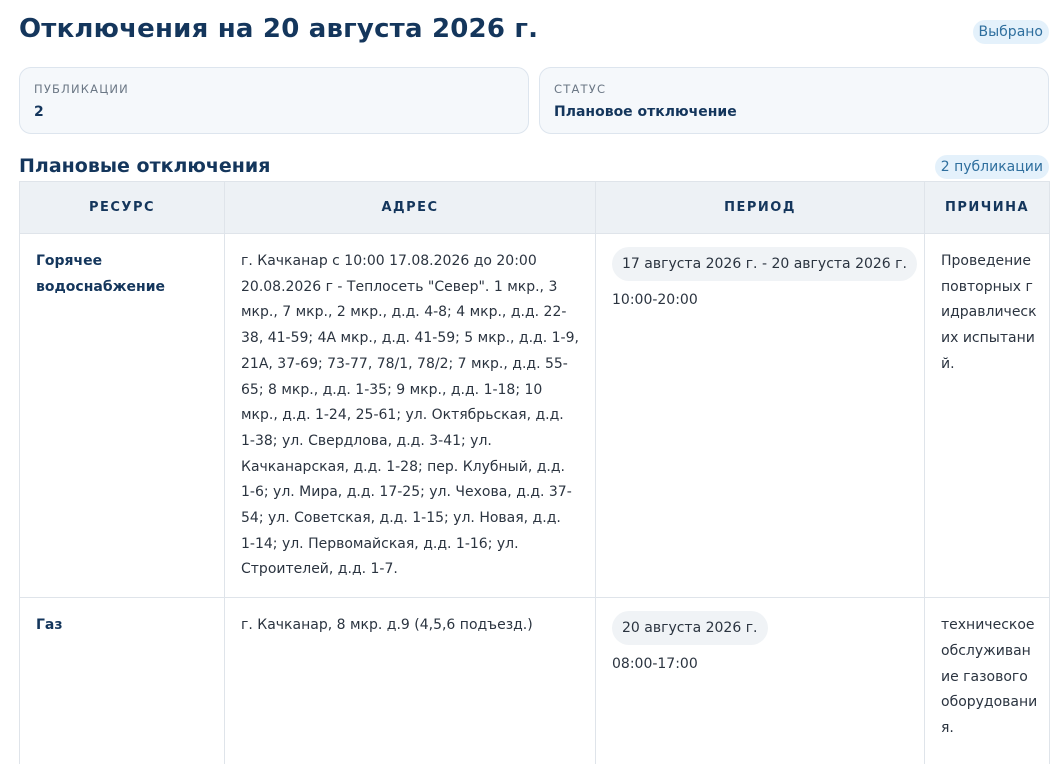 This screenshot has width=1063, height=764. I want to click on period-dates-chip: 20 августа 2026 г., so click(690, 628).